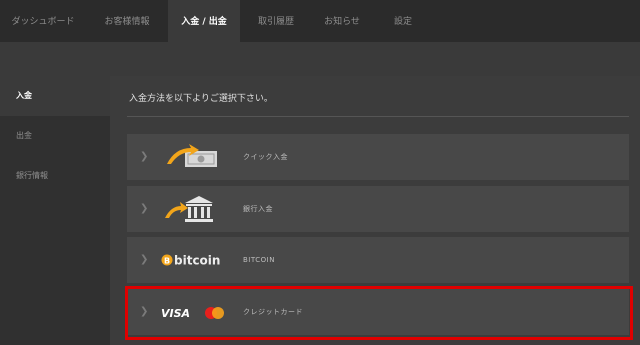 This screenshot has height=345, width=640. Describe the element at coordinates (378, 209) in the screenshot. I see `method-bank-deposit: ❯ 銀行入金` at that location.